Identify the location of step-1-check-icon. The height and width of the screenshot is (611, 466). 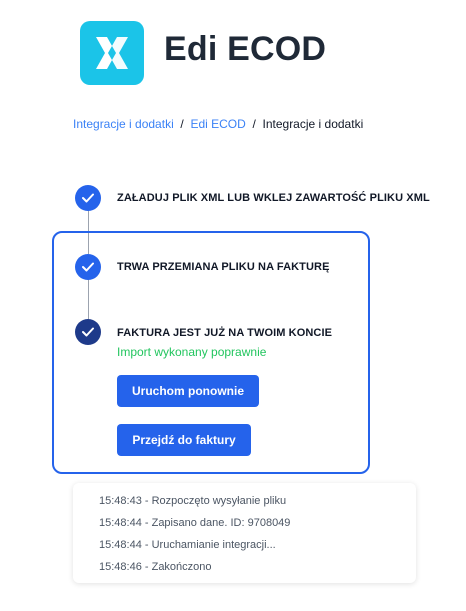
(88, 198).